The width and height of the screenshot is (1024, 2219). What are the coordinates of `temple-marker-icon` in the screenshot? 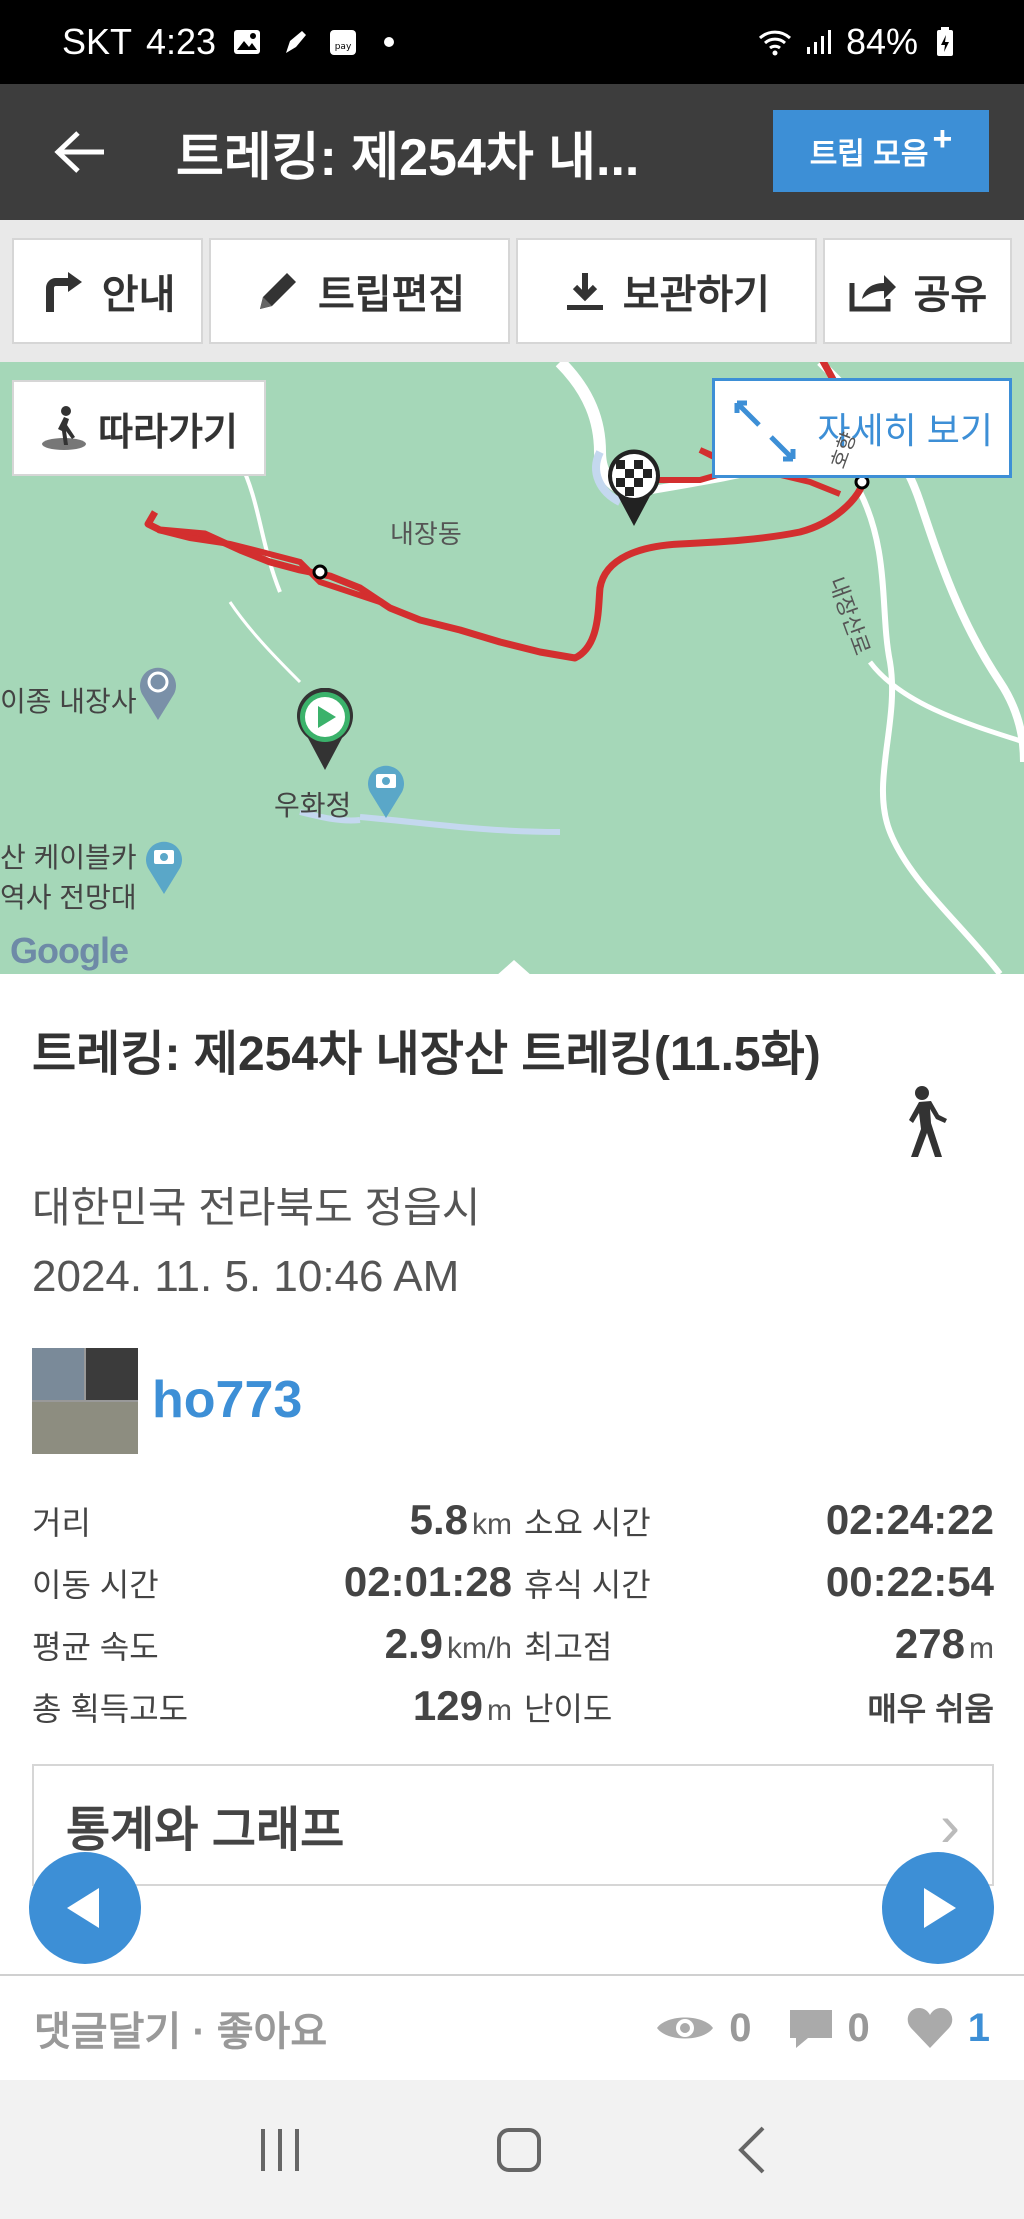 It's located at (158, 693).